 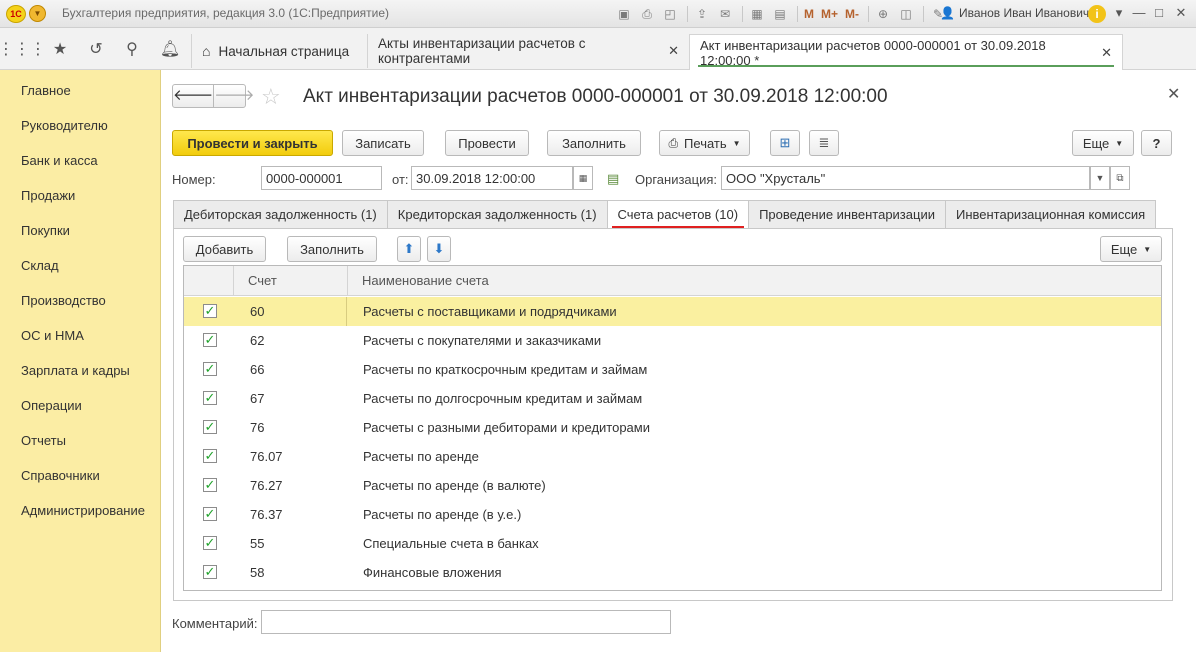 I want to click on preview-icon: ◰, so click(x=670, y=14).